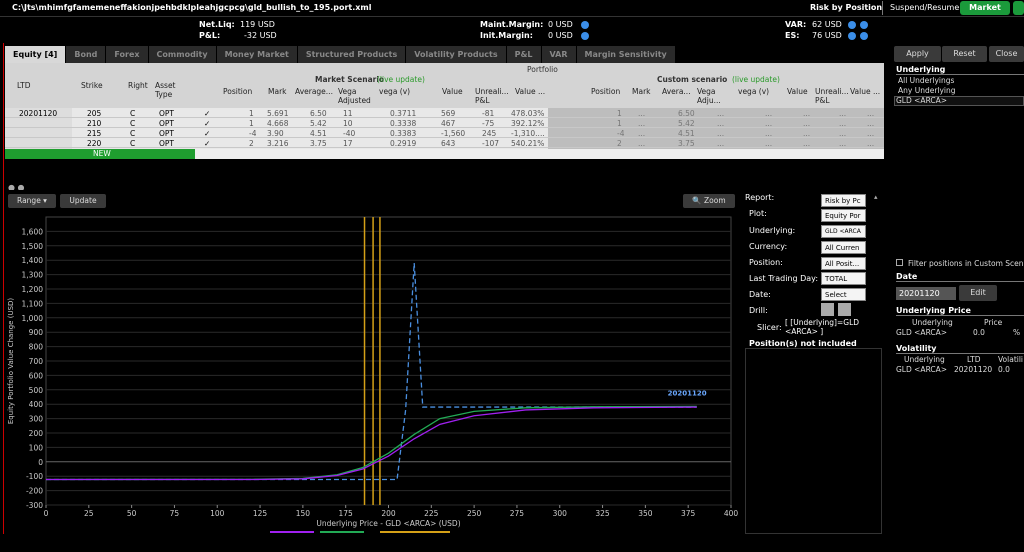 The height and width of the screenshot is (552, 1024). Describe the element at coordinates (542, 69) in the screenshot. I see `portfolio-header: Portfolio` at that location.